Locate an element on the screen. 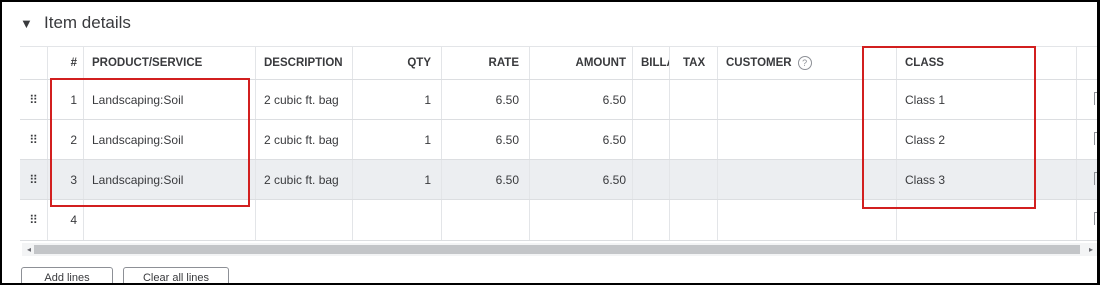 Image resolution: width=1102 pixels, height=287 pixels. row-number: 1 is located at coordinates (66, 100).